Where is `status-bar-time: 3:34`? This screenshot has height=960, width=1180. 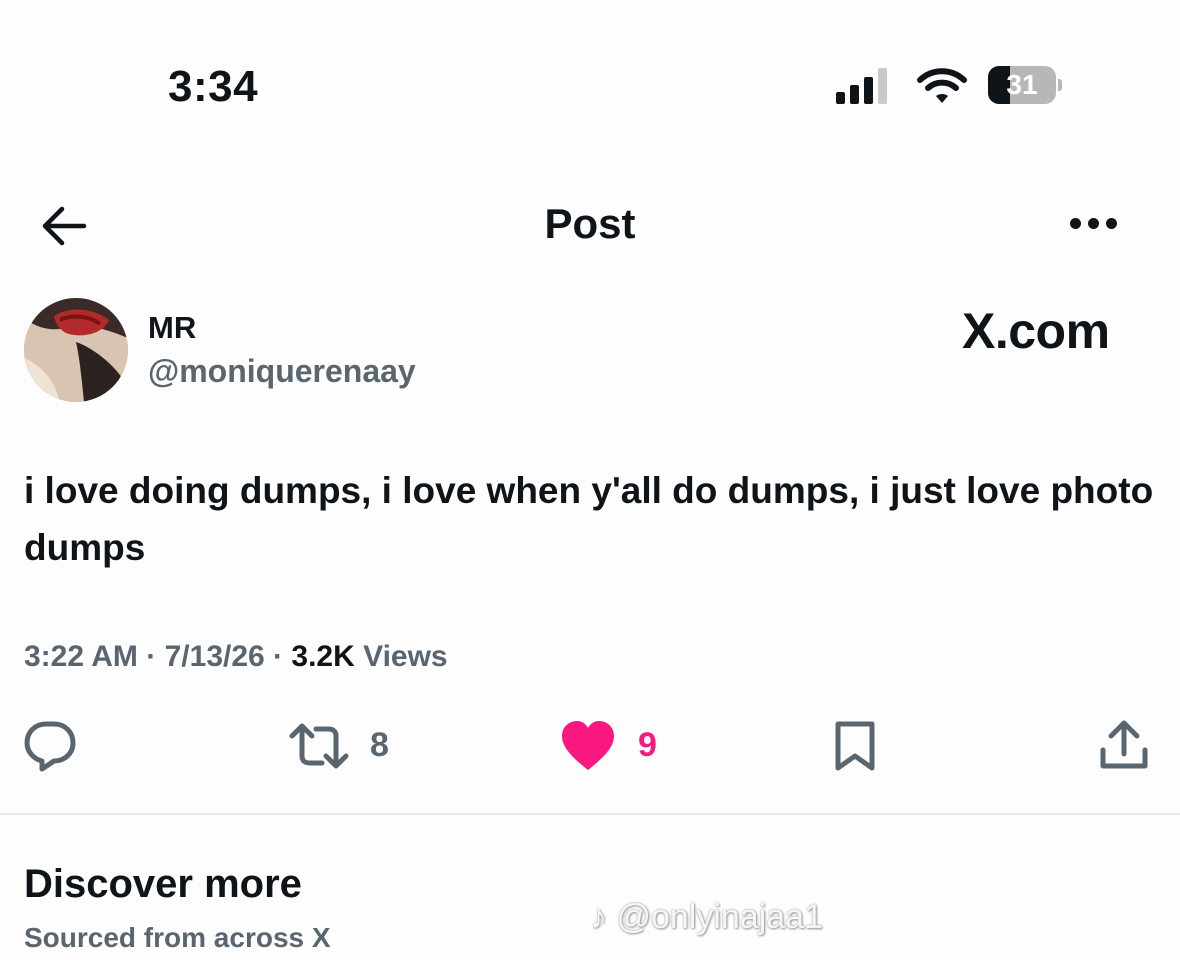 status-bar-time: 3:34 is located at coordinates (213, 86).